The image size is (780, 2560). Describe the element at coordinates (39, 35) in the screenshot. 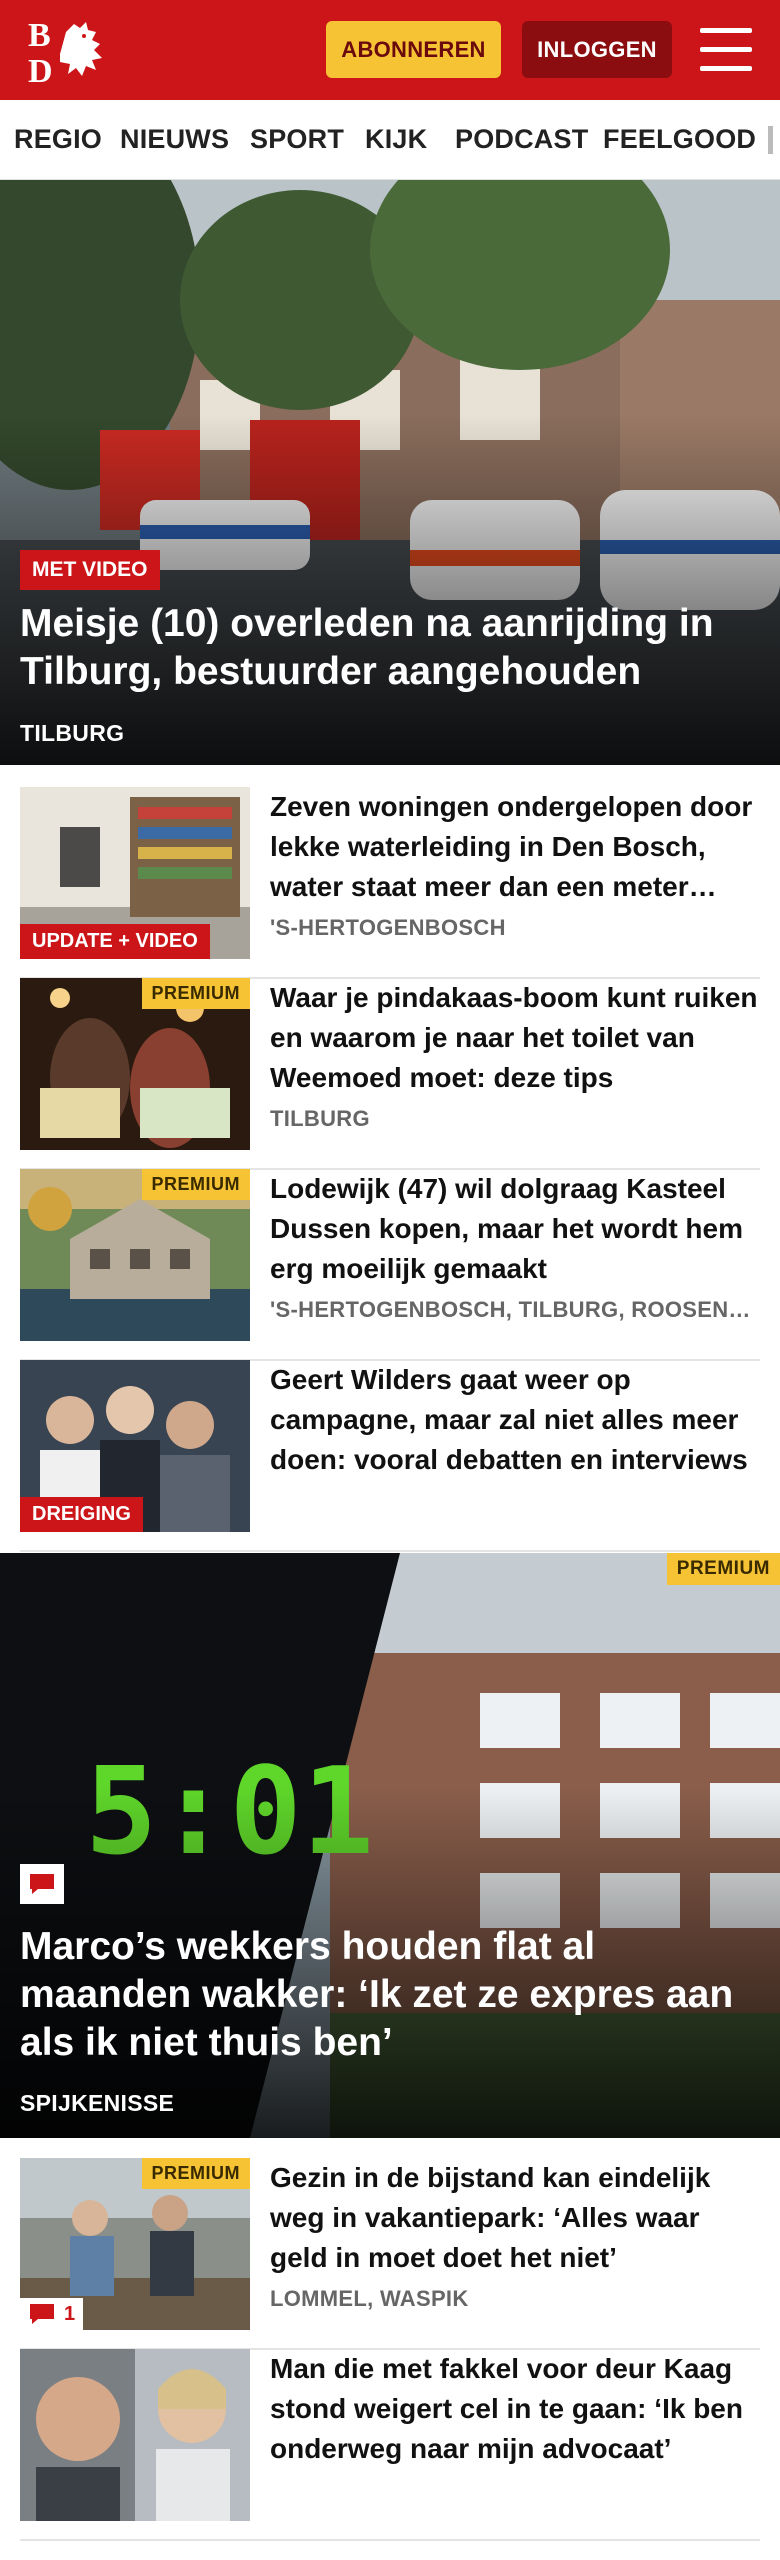

I see `svg-text: B` at that location.